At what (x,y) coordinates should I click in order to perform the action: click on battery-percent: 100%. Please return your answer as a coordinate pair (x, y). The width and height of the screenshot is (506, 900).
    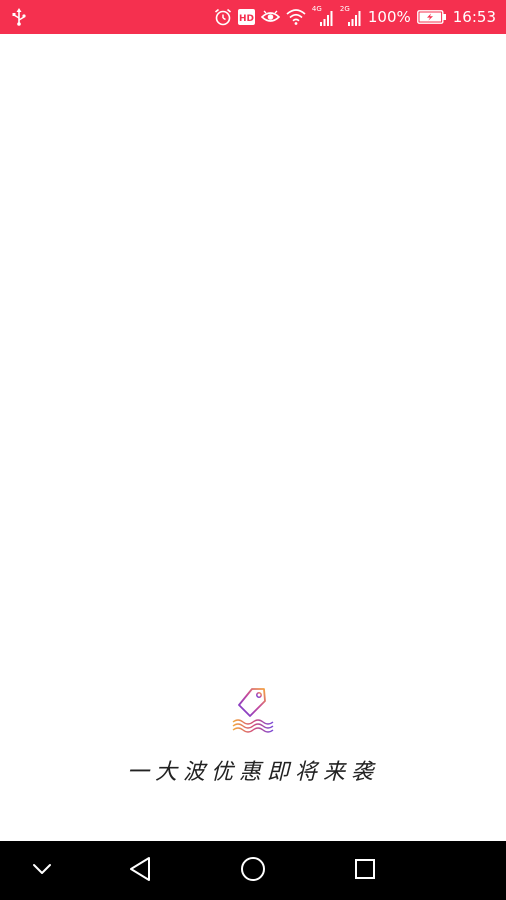
    Looking at the image, I should click on (389, 17).